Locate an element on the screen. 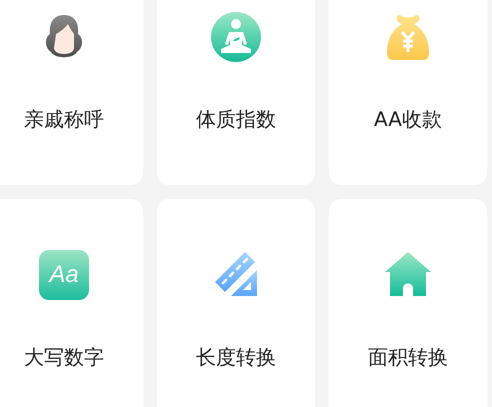 The width and height of the screenshot is (492, 407). tool-card: 体质指数 is located at coordinates (236, 92).